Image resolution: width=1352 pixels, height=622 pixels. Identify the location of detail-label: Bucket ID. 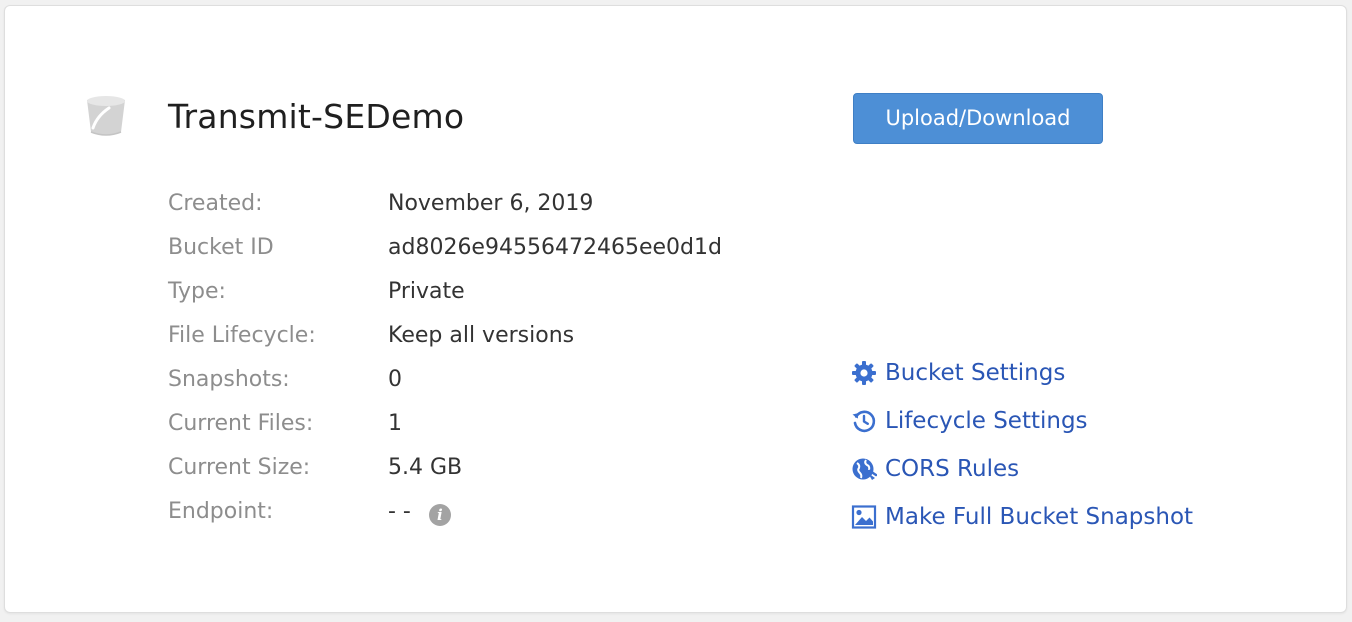
(221, 247).